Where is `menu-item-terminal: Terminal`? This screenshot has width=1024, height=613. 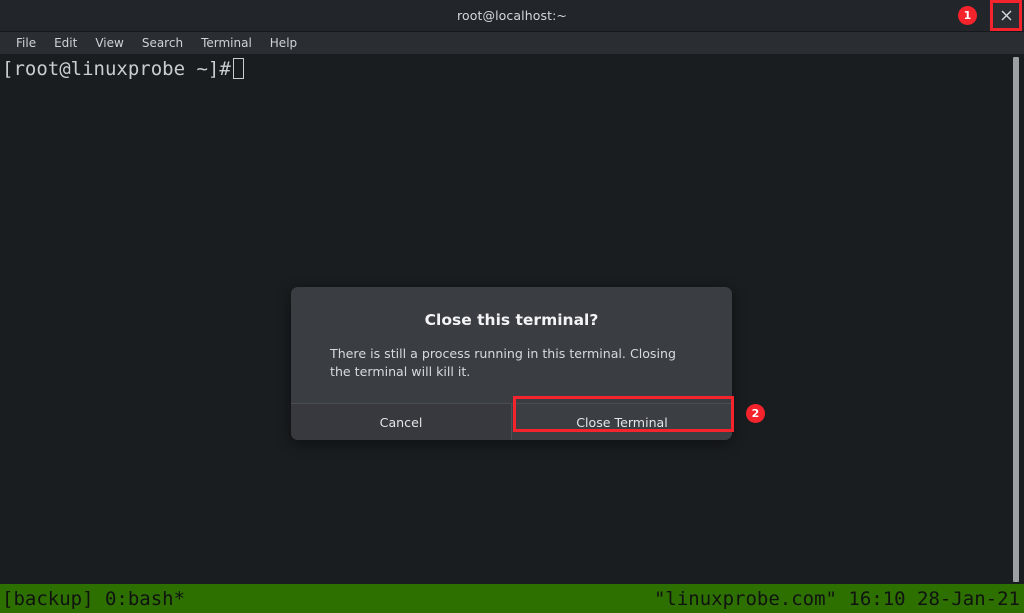 menu-item-terminal: Terminal is located at coordinates (226, 43).